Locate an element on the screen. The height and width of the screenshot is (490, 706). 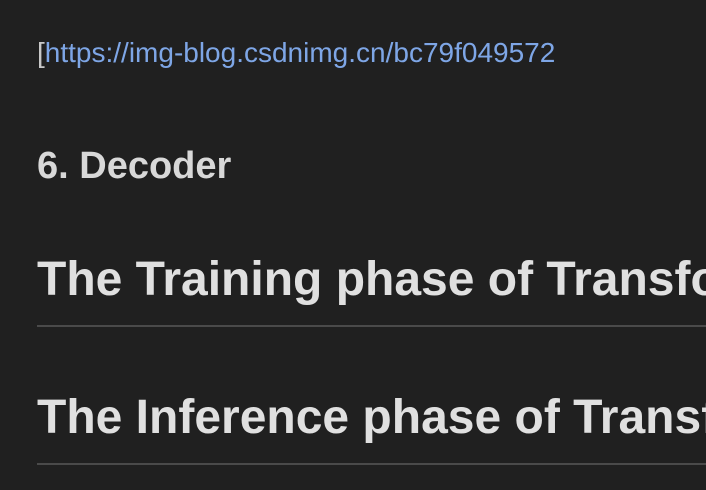
heading-decoder: 6. Decoder is located at coordinates (134, 166).